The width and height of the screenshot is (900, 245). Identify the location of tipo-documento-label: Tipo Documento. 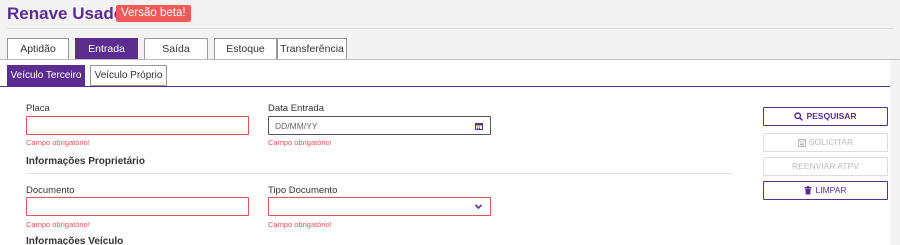
(303, 190).